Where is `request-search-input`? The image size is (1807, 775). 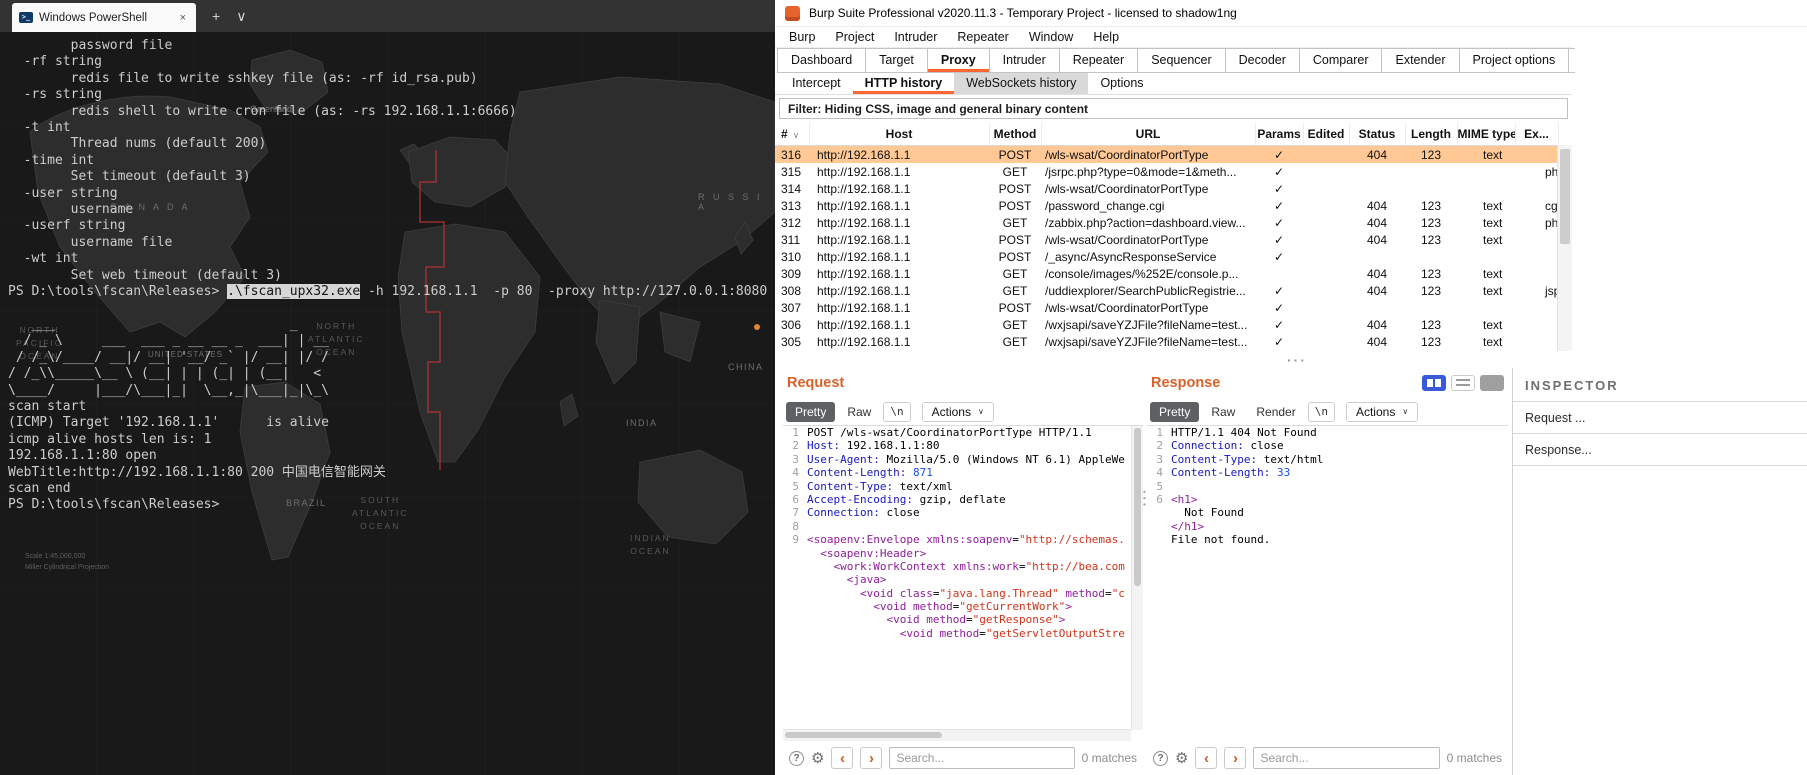
request-search-input is located at coordinates (982, 758).